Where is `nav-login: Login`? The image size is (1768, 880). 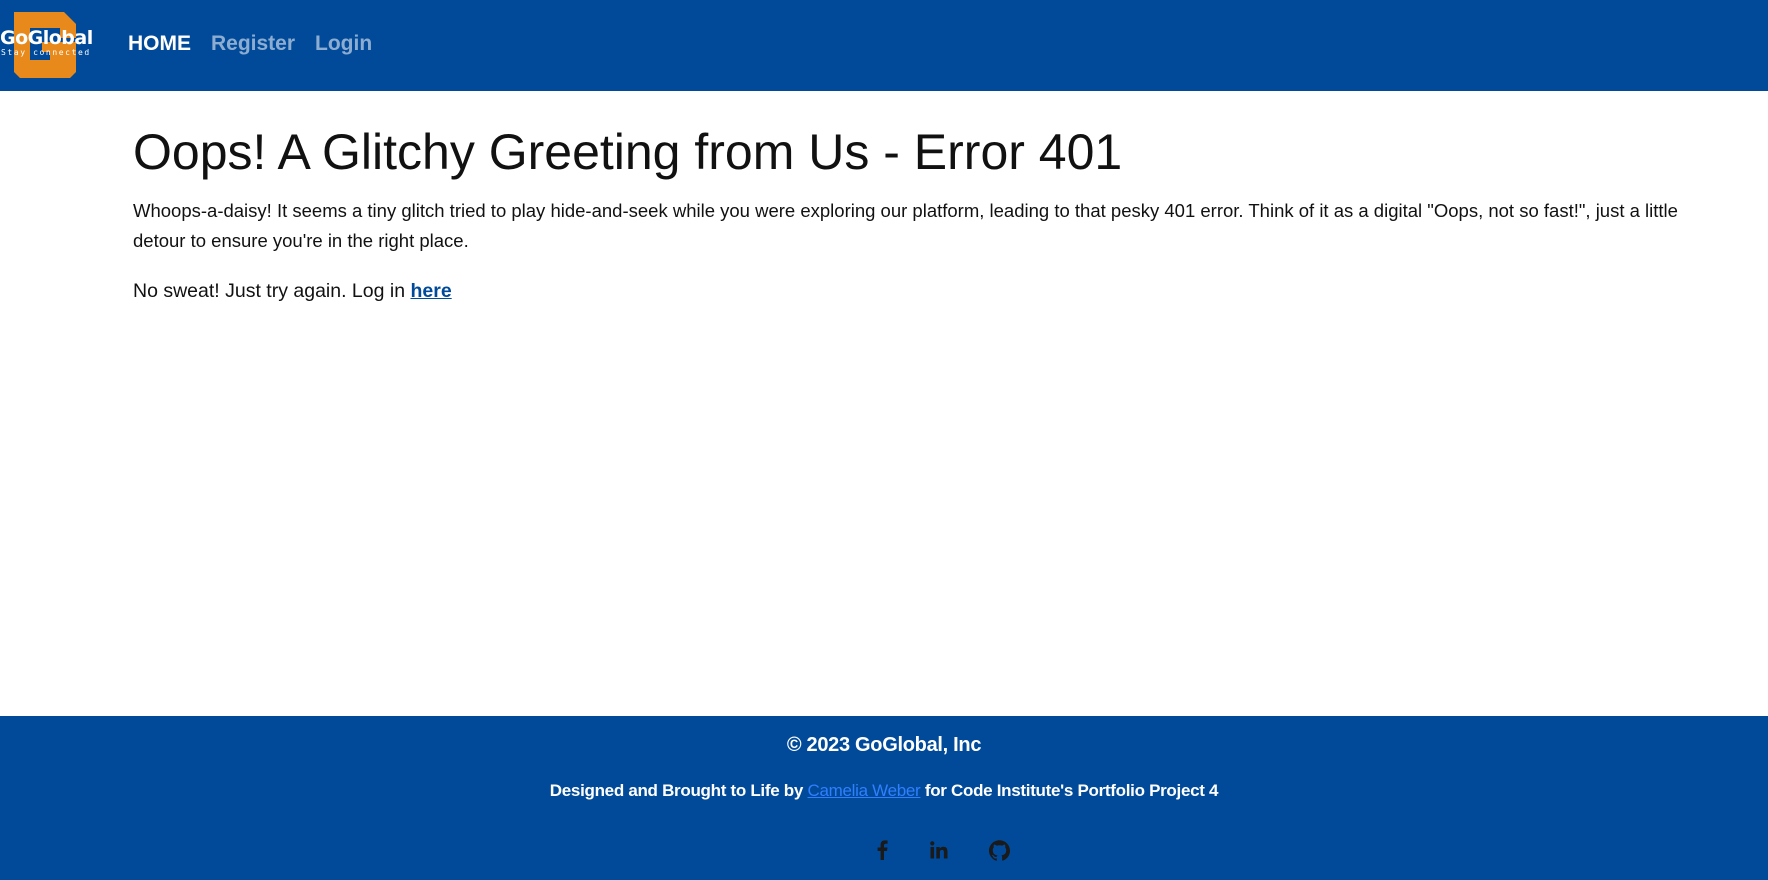
nav-login: Login is located at coordinates (343, 44).